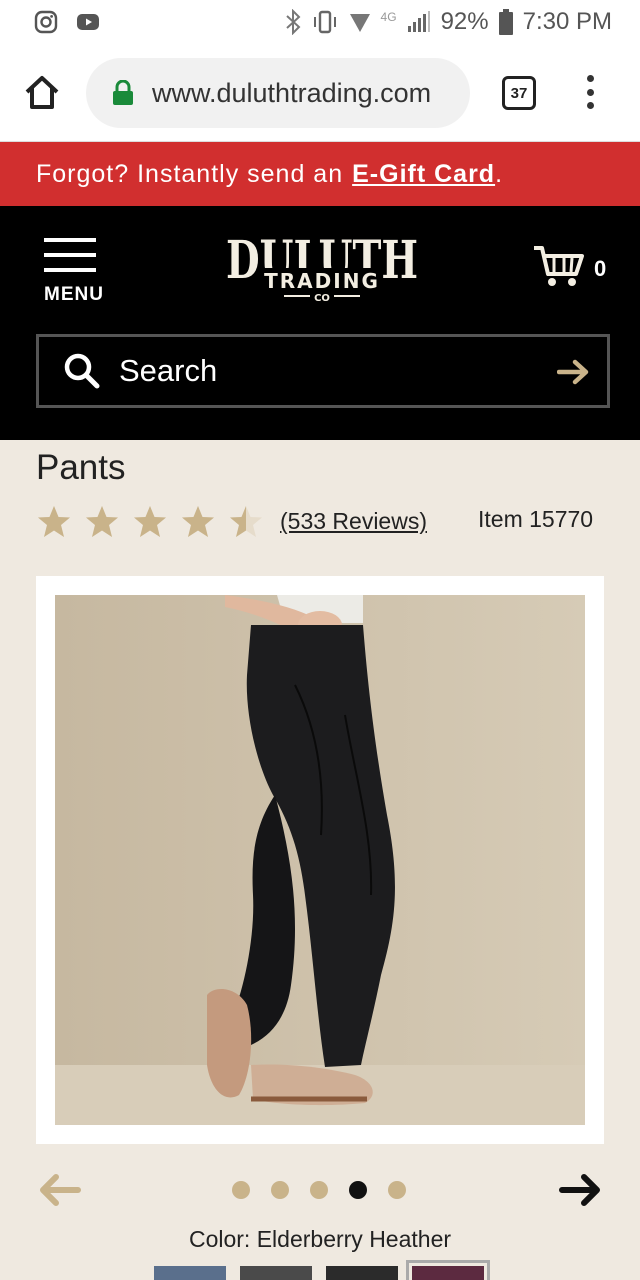  I want to click on promo-trailing: ., so click(499, 173).